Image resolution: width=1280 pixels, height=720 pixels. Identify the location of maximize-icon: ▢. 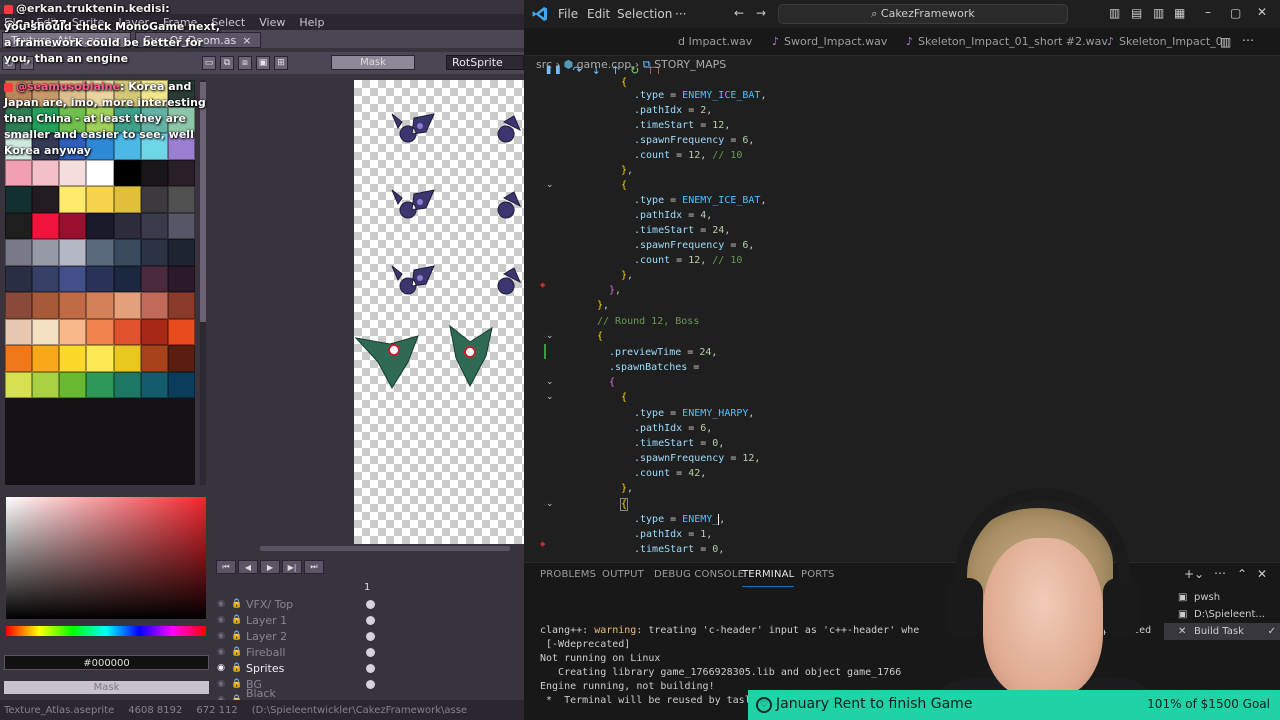
(1235, 13).